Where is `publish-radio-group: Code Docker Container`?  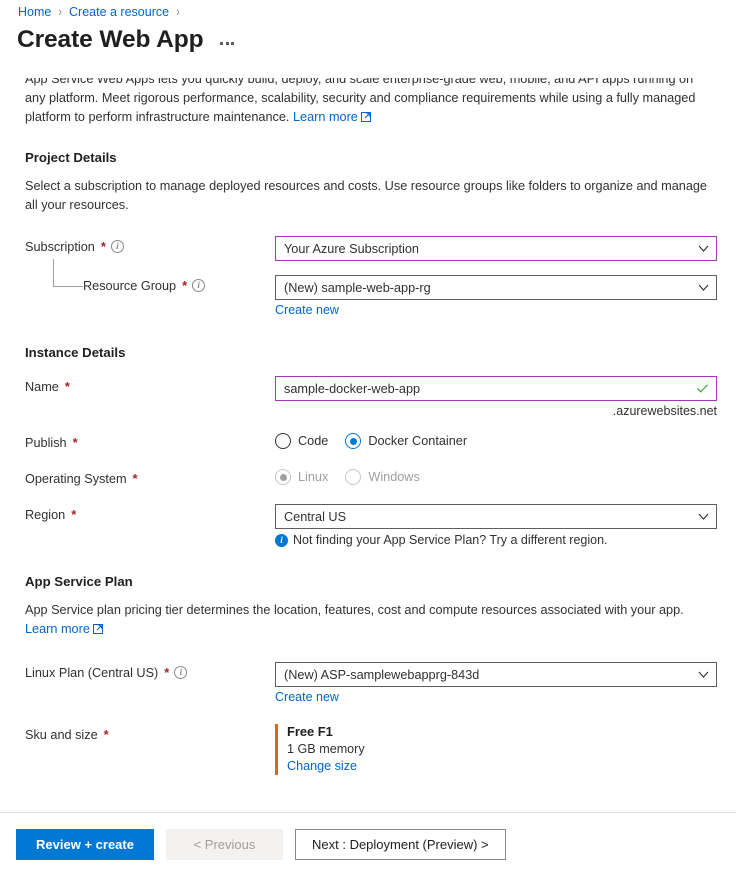
publish-radio-group: Code Docker Container is located at coordinates (495, 440).